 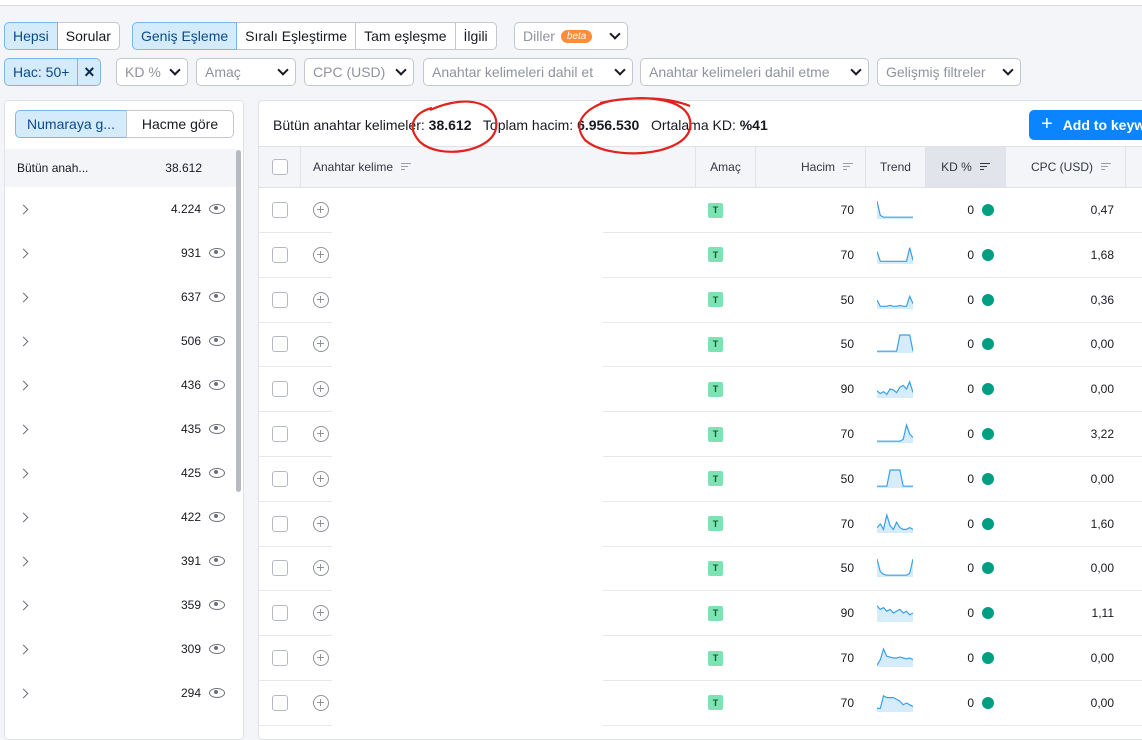 What do you see at coordinates (41, 72) in the screenshot?
I see `volume-chip-label: Hac: 50+` at bounding box center [41, 72].